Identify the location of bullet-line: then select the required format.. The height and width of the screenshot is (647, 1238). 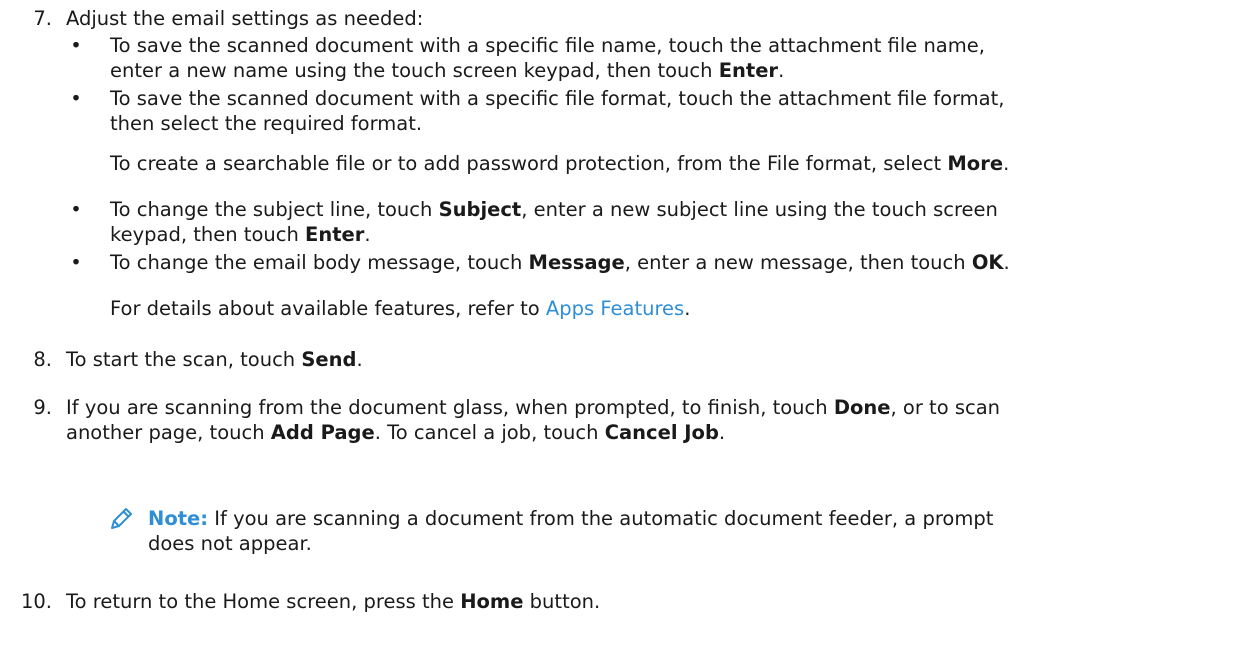
(266, 123).